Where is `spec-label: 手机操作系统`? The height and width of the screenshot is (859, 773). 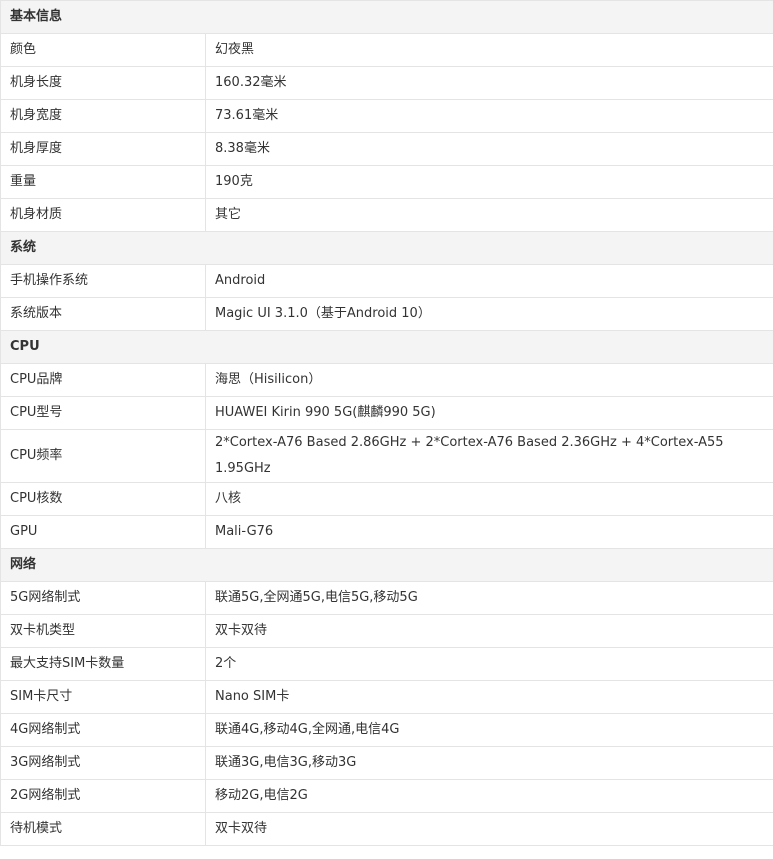
spec-label: 手机操作系统 is located at coordinates (103, 281).